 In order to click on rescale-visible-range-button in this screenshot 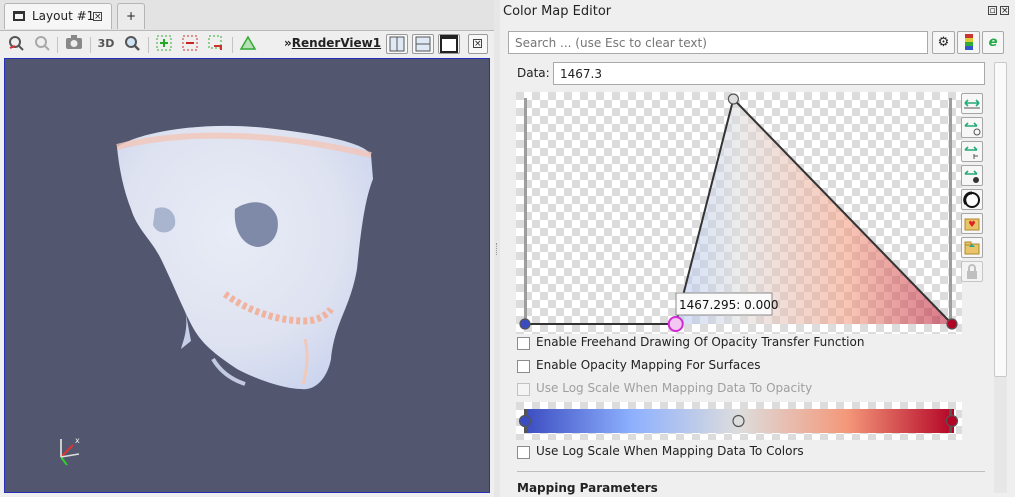, I will do `click(972, 175)`.